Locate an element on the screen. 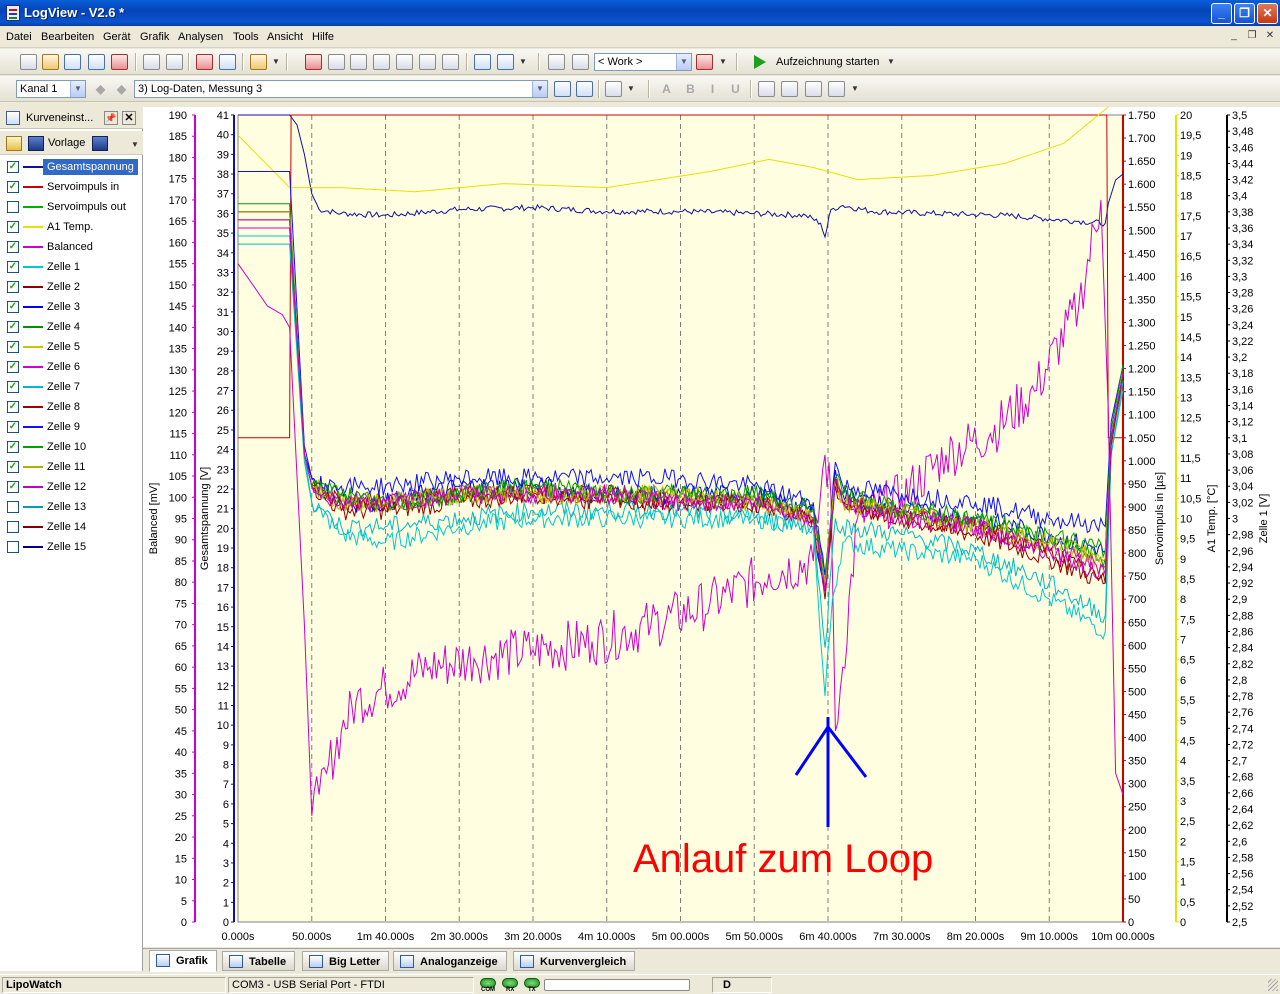 This screenshot has height=994, width=1280. mdi-restore-icon: ❐ is located at coordinates (1252, 36).